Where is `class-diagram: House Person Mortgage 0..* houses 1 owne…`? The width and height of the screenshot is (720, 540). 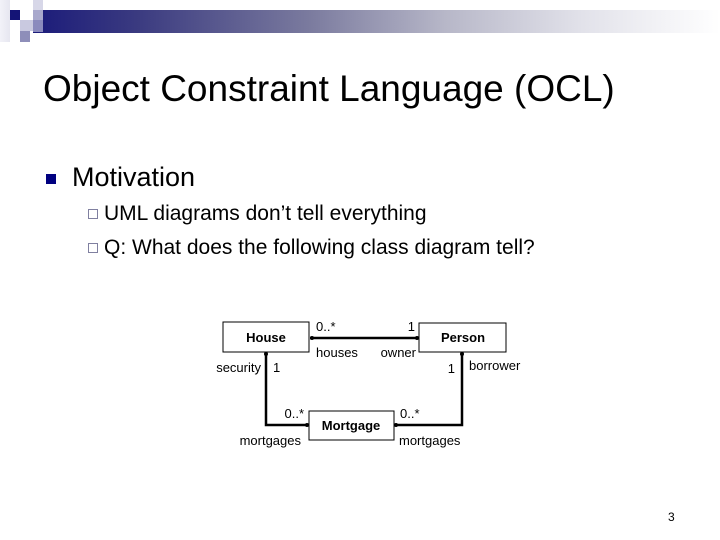 class-diagram: House Person Mortgage 0..* houses 1 owne… is located at coordinates (368, 383).